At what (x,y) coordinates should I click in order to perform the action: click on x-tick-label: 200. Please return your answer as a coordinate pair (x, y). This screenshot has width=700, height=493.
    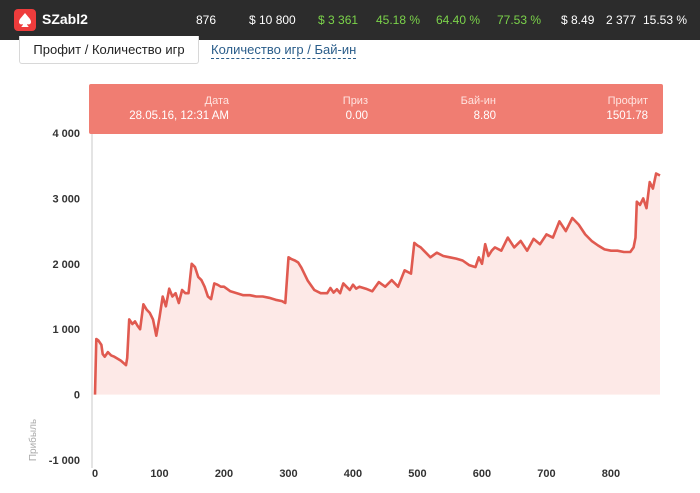
    Looking at the image, I should click on (224, 474).